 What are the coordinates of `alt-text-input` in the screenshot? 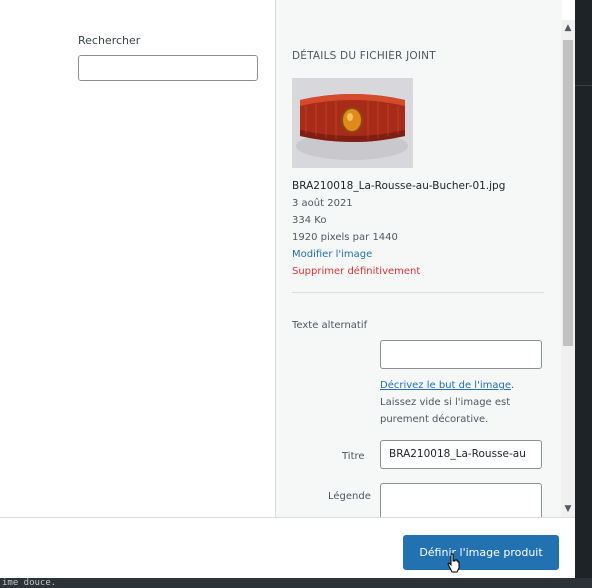 It's located at (461, 354).